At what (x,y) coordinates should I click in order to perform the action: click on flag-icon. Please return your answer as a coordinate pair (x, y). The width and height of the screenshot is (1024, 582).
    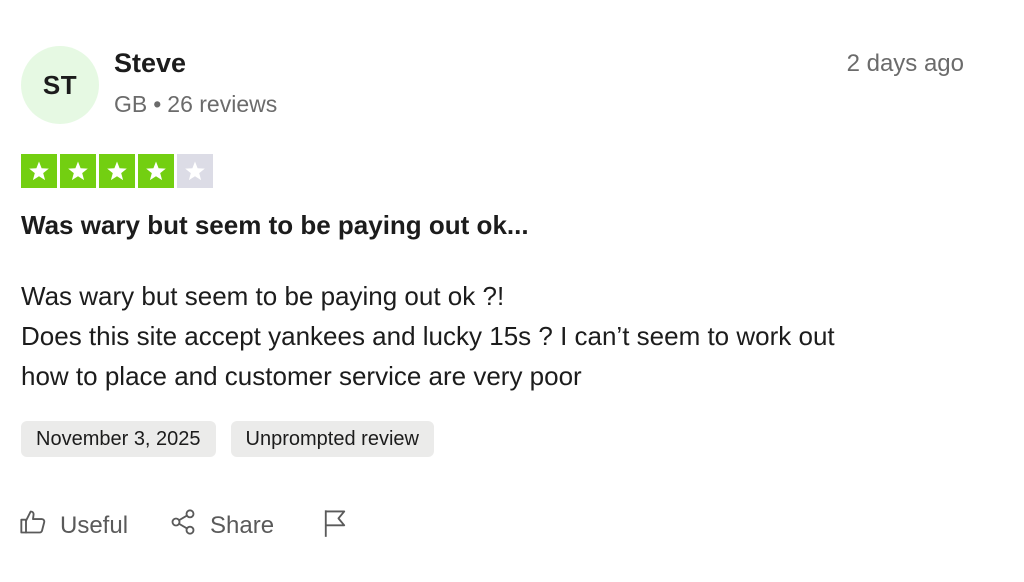
    Looking at the image, I should click on (335, 525).